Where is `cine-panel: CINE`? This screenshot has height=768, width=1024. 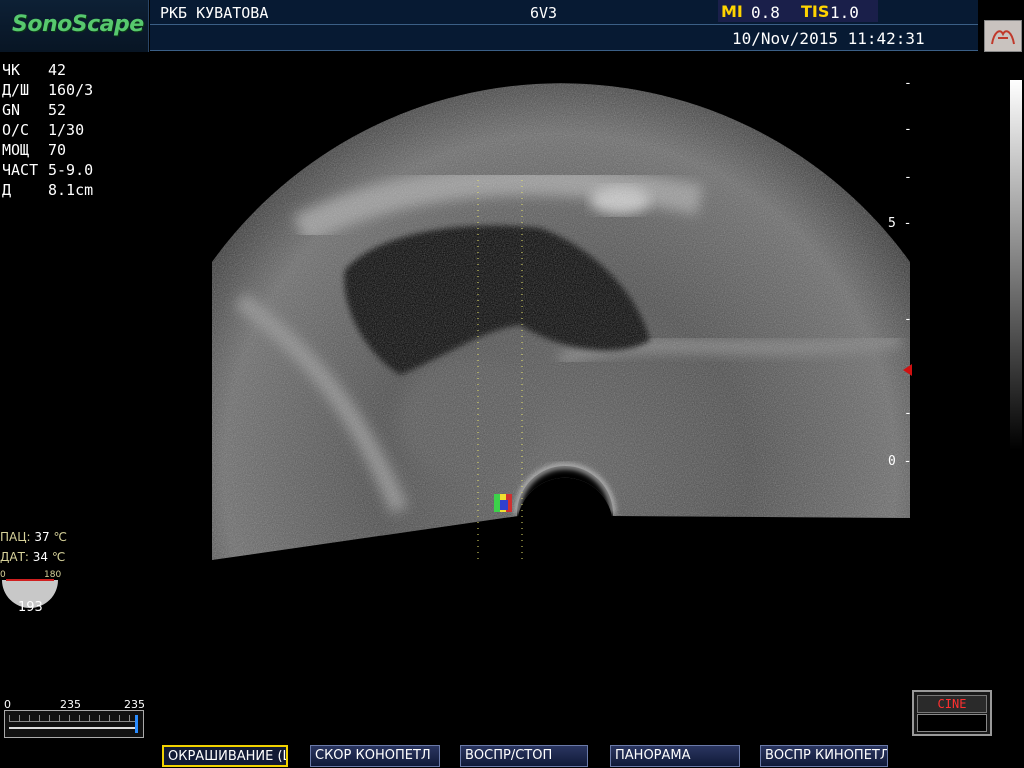
cine-panel: CINE is located at coordinates (952, 713).